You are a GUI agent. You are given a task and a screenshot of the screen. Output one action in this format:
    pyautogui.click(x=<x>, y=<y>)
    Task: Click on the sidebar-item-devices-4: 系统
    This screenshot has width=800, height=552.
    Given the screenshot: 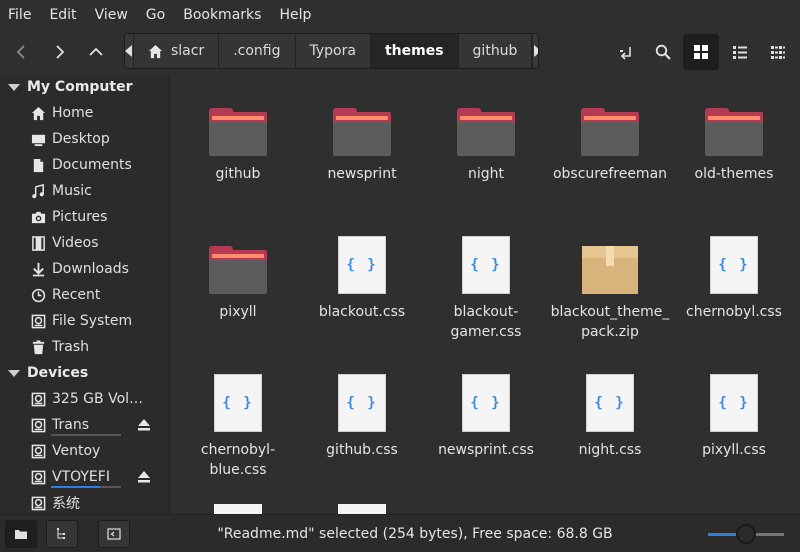 What is the action you would take?
    pyautogui.click(x=84, y=502)
    